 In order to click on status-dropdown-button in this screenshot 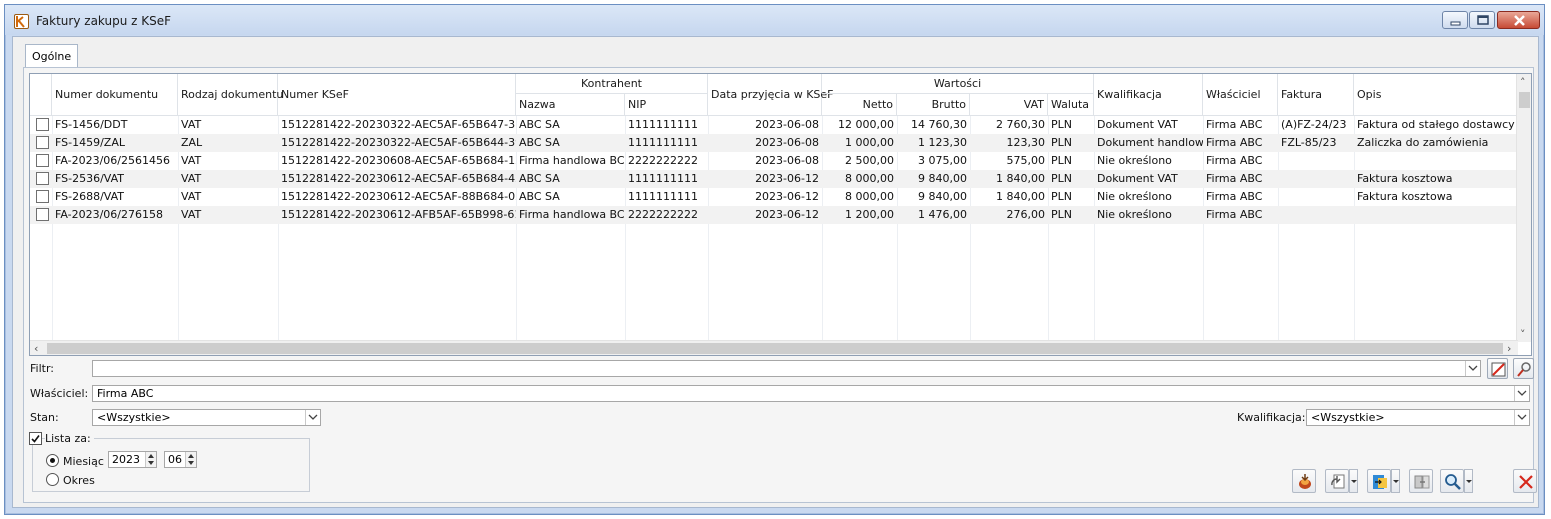, I will do `click(312, 417)`.